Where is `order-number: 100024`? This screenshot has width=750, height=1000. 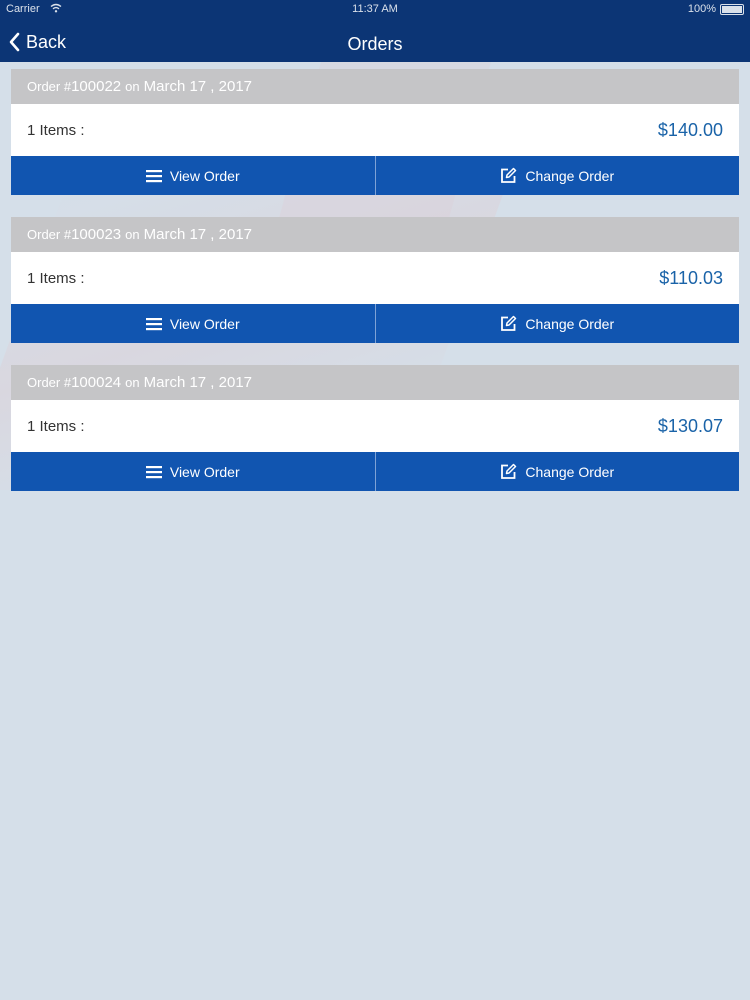 order-number: 100024 is located at coordinates (96, 382).